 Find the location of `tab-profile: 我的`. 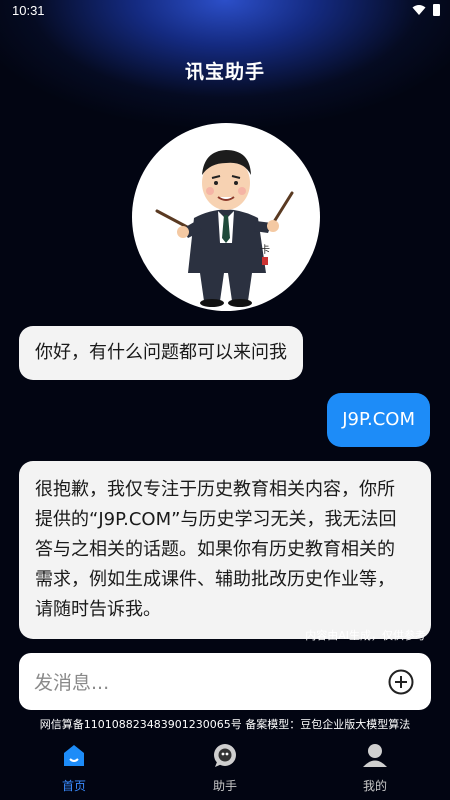

tab-profile: 我的 is located at coordinates (375, 766).